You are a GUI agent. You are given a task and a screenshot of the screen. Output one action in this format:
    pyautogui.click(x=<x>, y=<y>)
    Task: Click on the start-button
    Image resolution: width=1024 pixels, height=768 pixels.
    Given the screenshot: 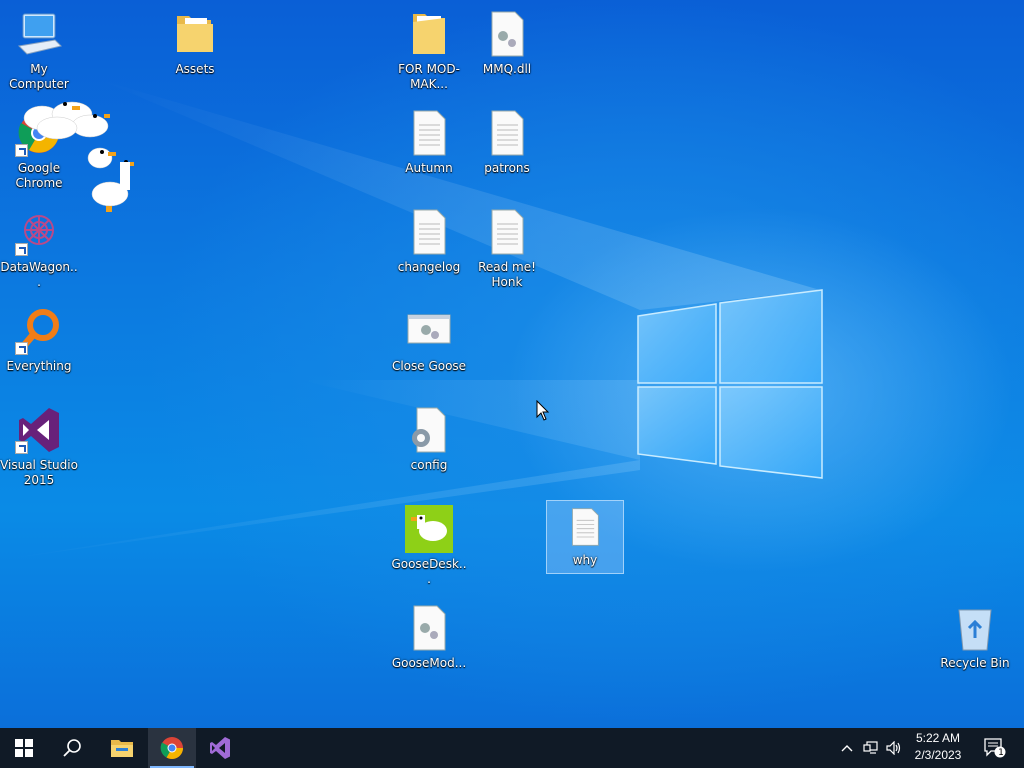 What is the action you would take?
    pyautogui.click(x=24, y=748)
    